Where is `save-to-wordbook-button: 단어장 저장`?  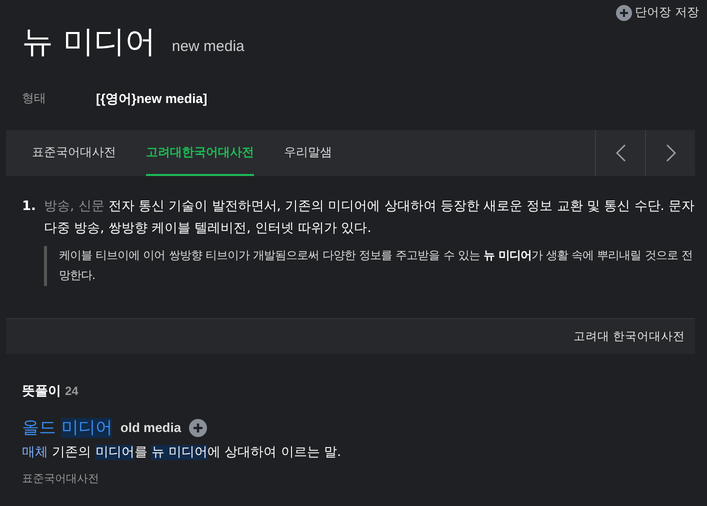 save-to-wordbook-button: 단어장 저장 is located at coordinates (657, 12).